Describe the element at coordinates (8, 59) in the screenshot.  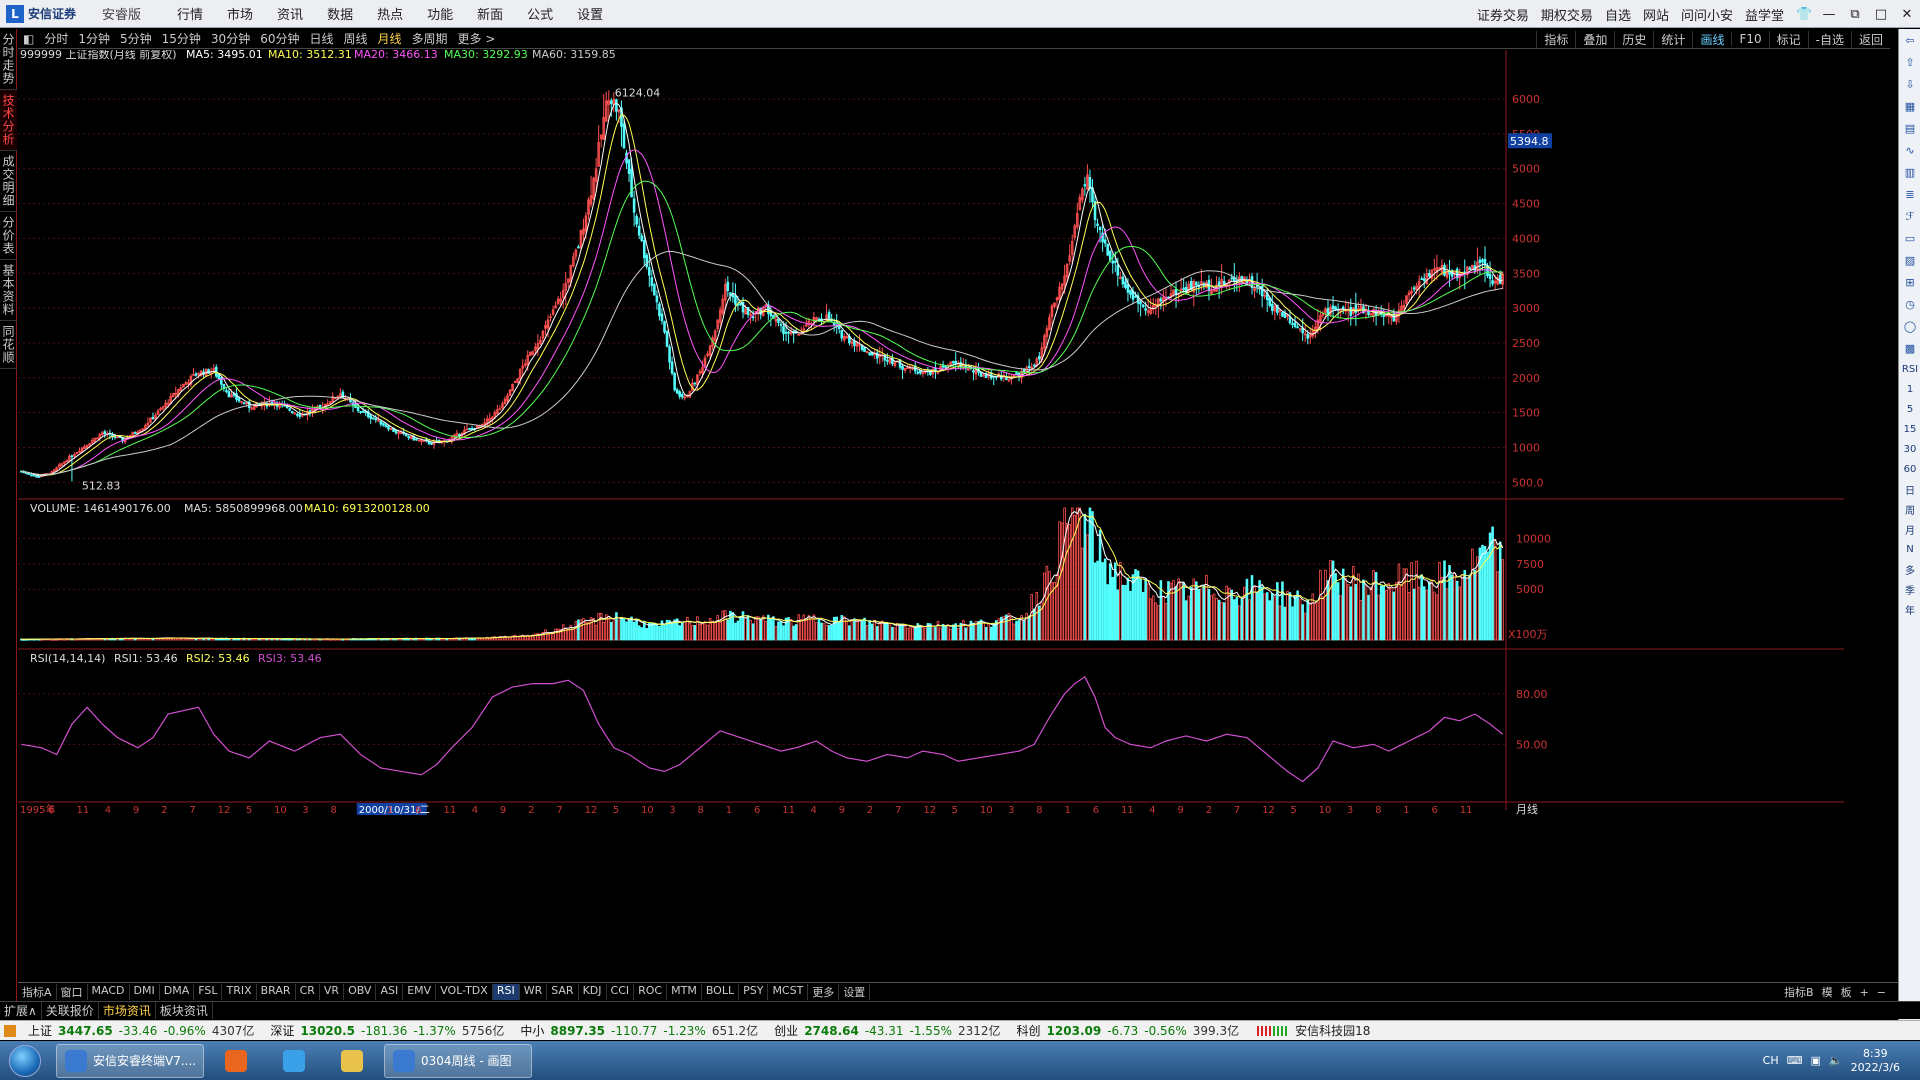
I see `left-tab: 分时走势` at that location.